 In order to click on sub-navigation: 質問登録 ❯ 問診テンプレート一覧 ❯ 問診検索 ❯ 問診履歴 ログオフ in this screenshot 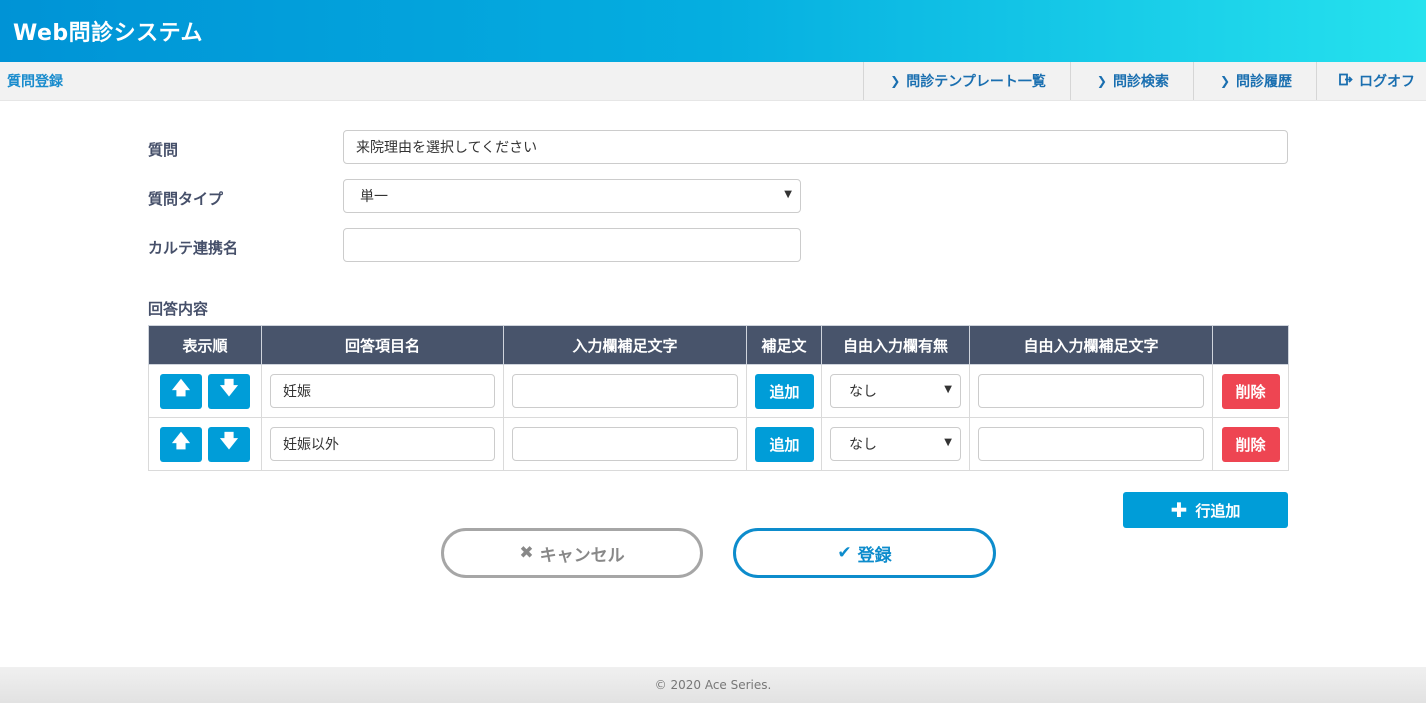, I will do `click(713, 81)`.